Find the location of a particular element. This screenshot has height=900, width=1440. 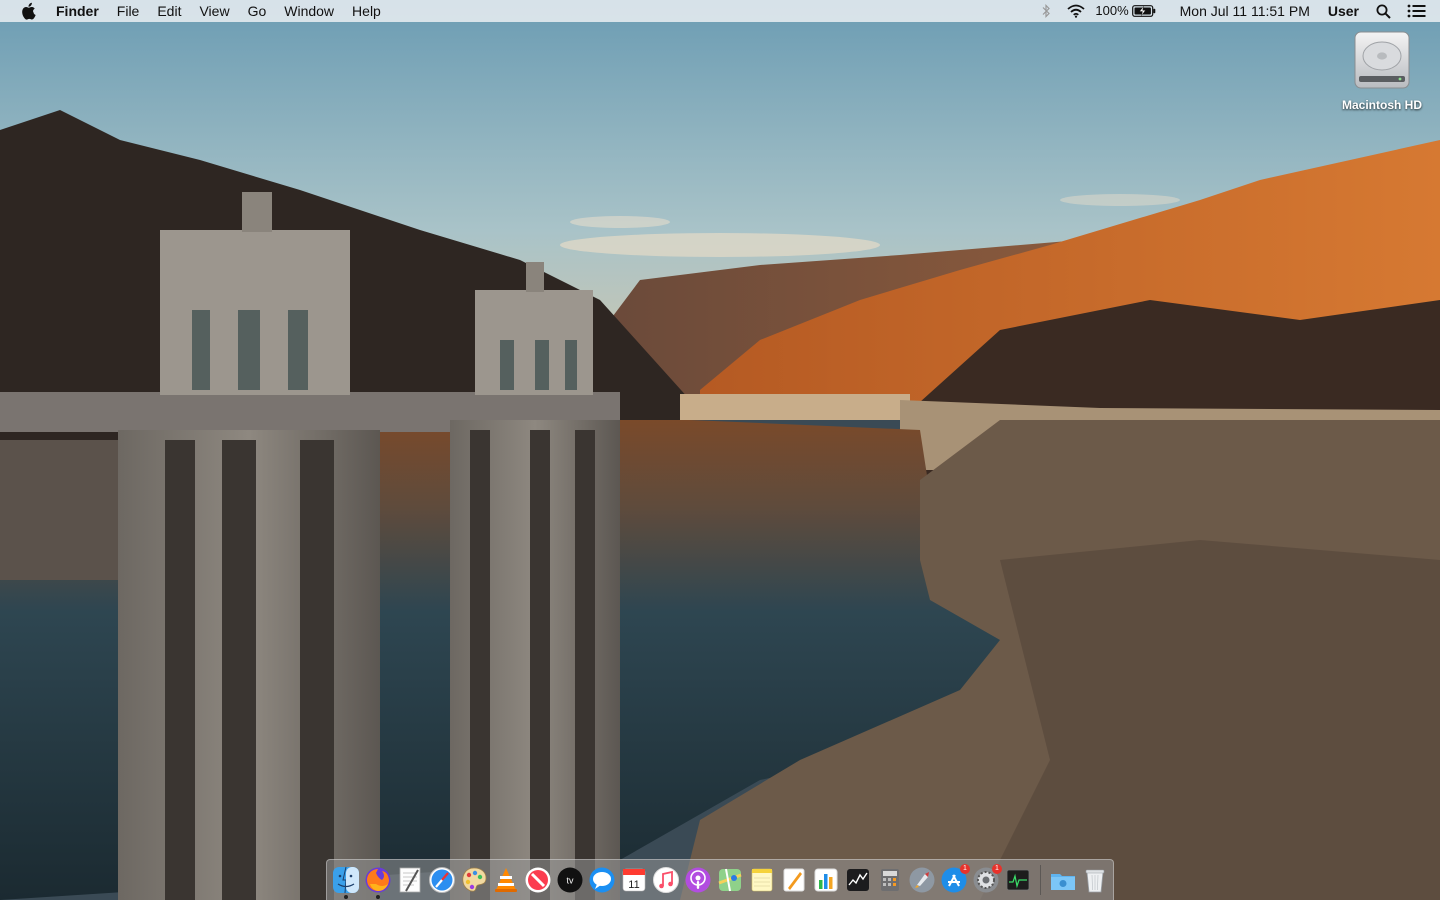

music-icon is located at coordinates (666, 880).